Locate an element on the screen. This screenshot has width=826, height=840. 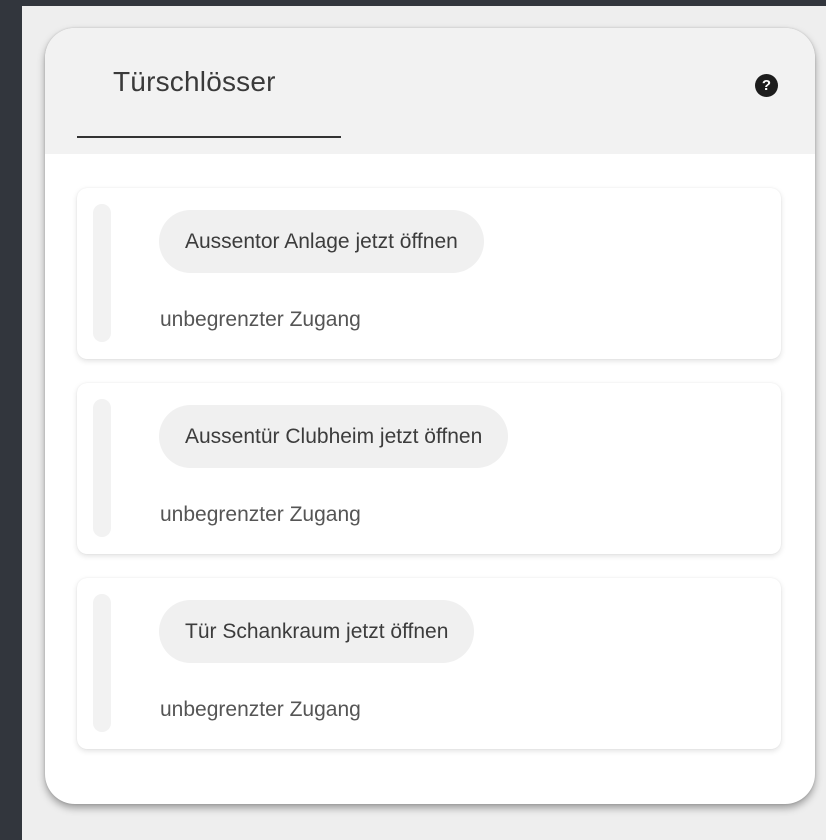
open-tuer-schankraum-button: Tür Schankraum jetzt öffnen is located at coordinates (317, 631).